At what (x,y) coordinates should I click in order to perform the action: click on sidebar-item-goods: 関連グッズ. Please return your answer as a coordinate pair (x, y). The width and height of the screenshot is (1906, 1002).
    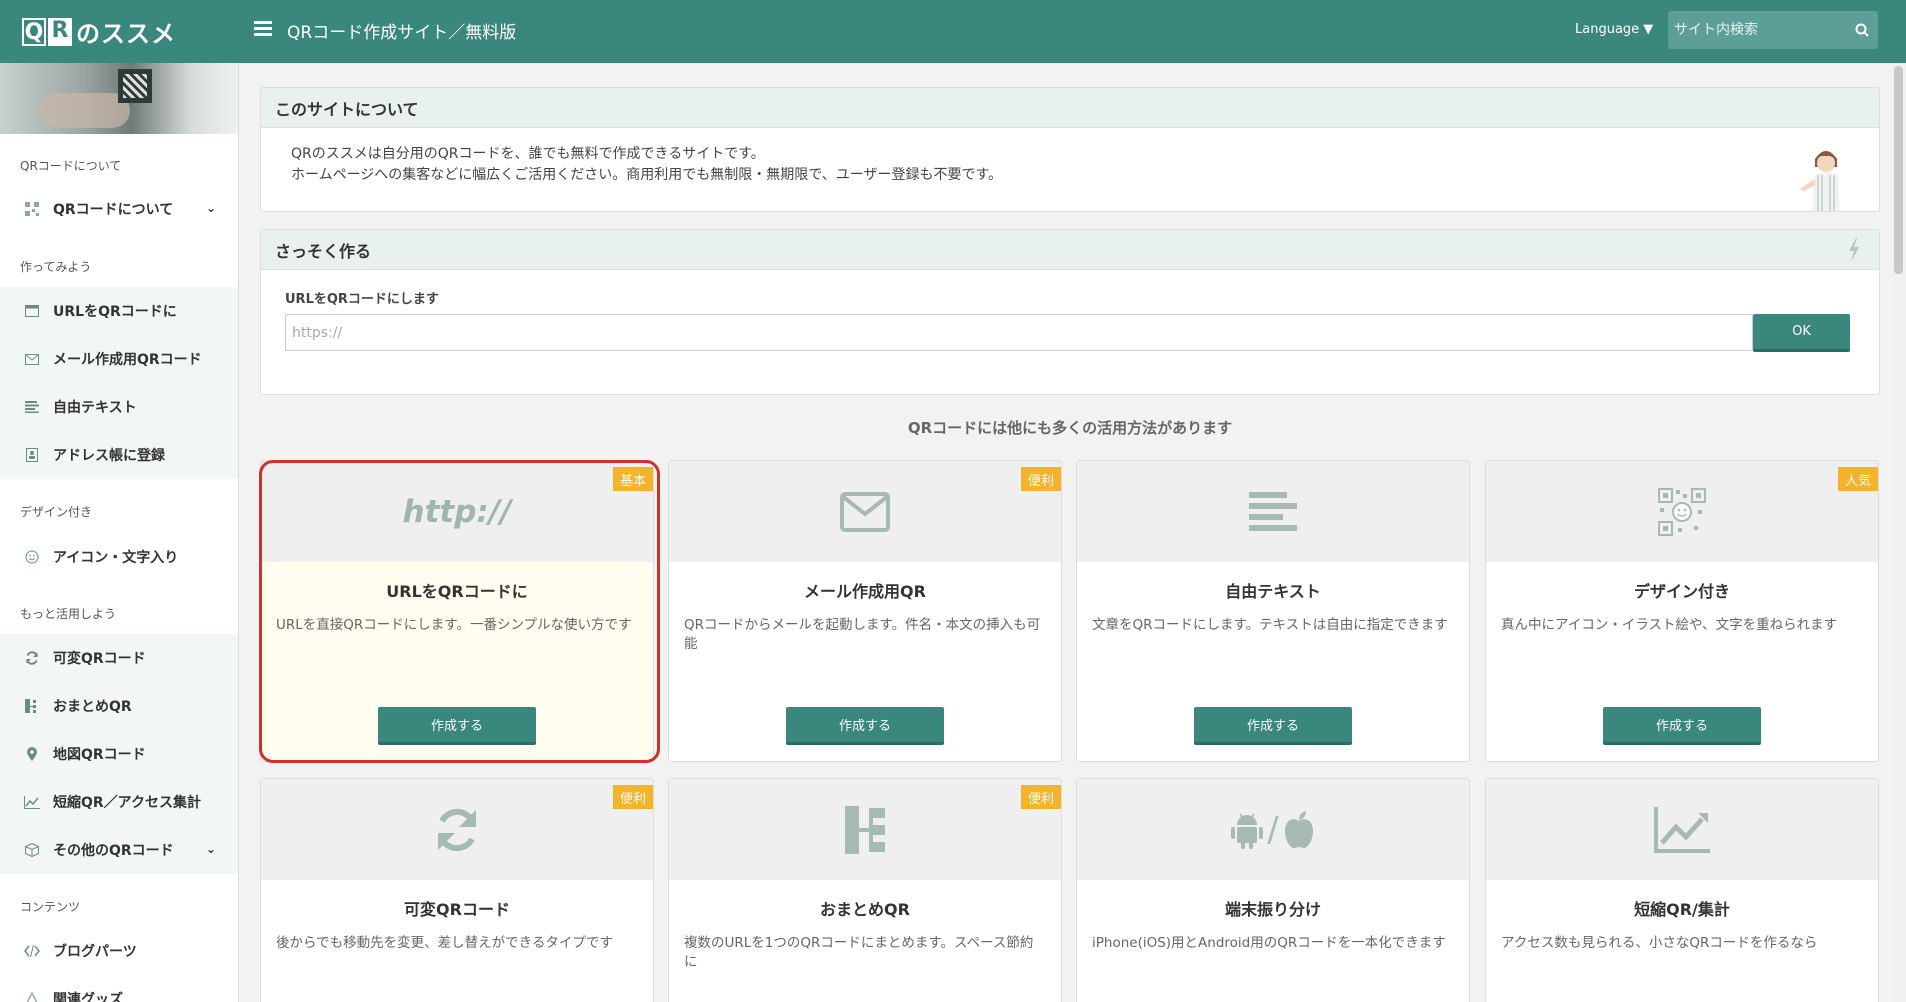
    Looking at the image, I should click on (119, 988).